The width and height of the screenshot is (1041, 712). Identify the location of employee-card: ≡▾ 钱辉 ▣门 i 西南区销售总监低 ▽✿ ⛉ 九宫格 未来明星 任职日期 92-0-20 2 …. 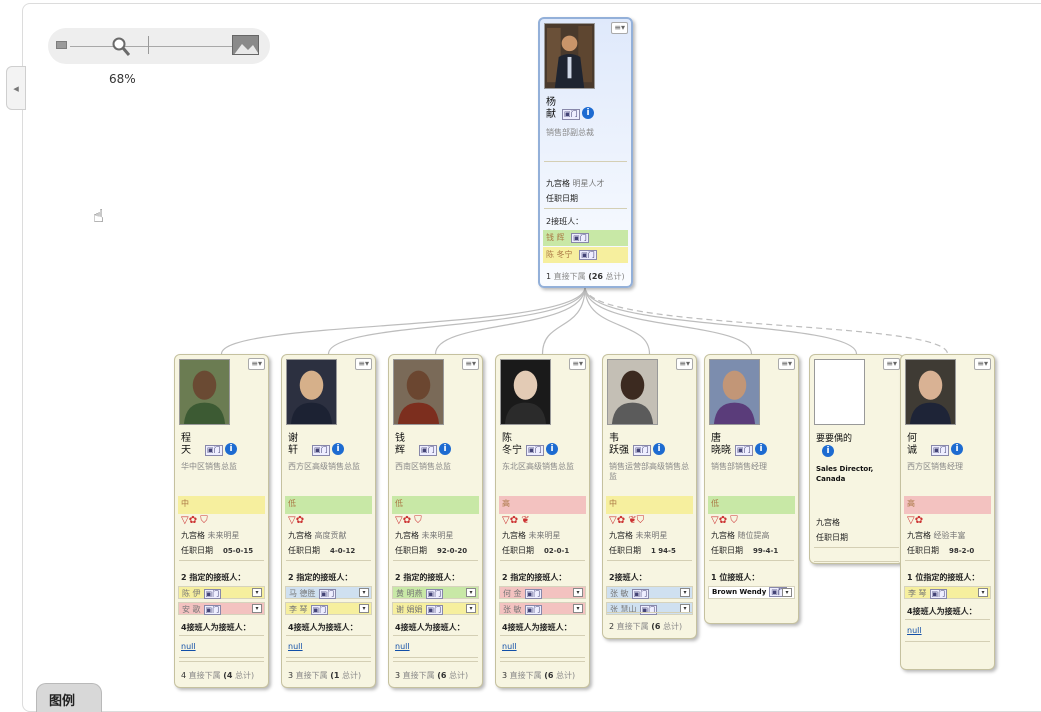
(435, 521).